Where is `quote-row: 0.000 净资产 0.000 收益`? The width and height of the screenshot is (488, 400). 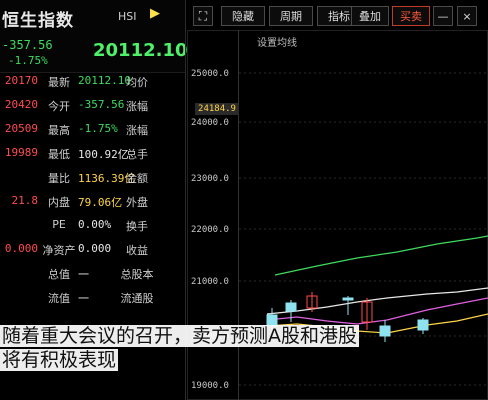
quote-row: 0.000 净资产 0.000 收益 is located at coordinates (92, 252).